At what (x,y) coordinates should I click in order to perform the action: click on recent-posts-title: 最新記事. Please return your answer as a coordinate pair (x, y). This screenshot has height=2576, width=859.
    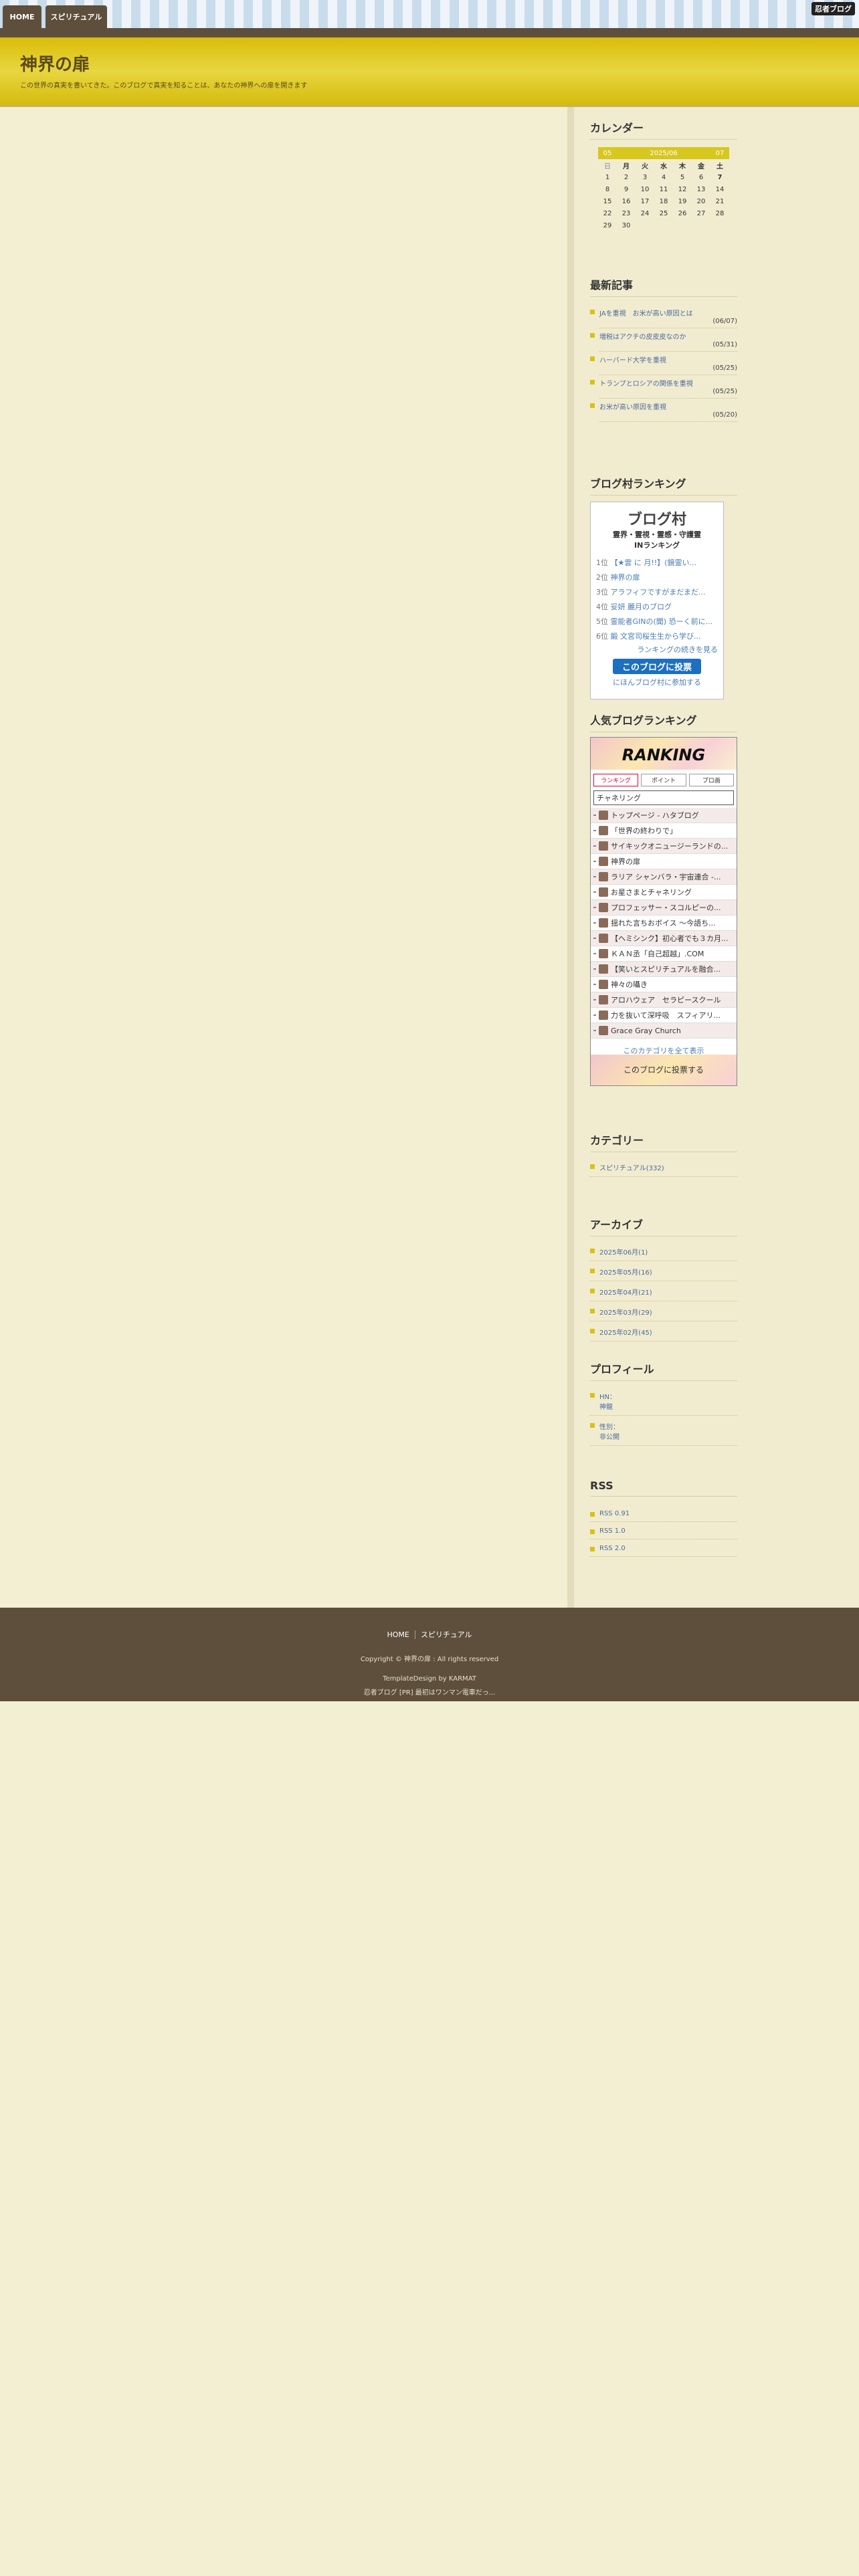
    Looking at the image, I should click on (663, 286).